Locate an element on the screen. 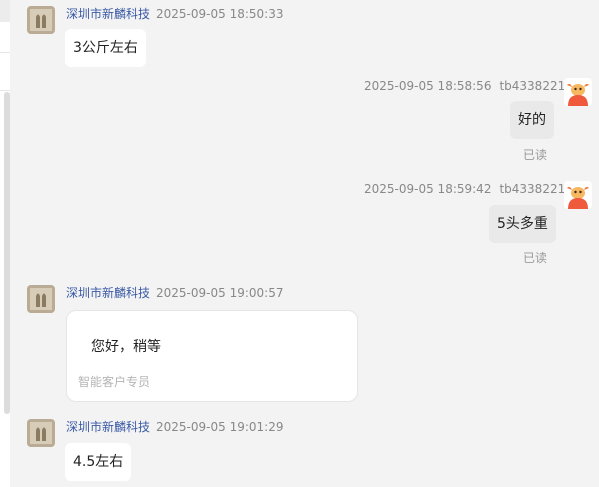 The image size is (599, 487). message-time: 2025-09-05 18:59:42 is located at coordinates (428, 189).